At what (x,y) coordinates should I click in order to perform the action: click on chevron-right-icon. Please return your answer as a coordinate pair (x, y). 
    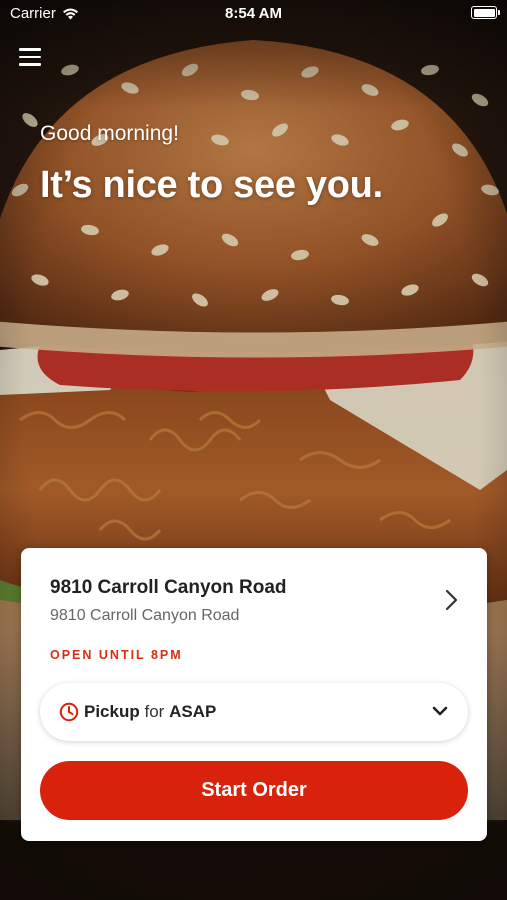
    Looking at the image, I should click on (451, 600).